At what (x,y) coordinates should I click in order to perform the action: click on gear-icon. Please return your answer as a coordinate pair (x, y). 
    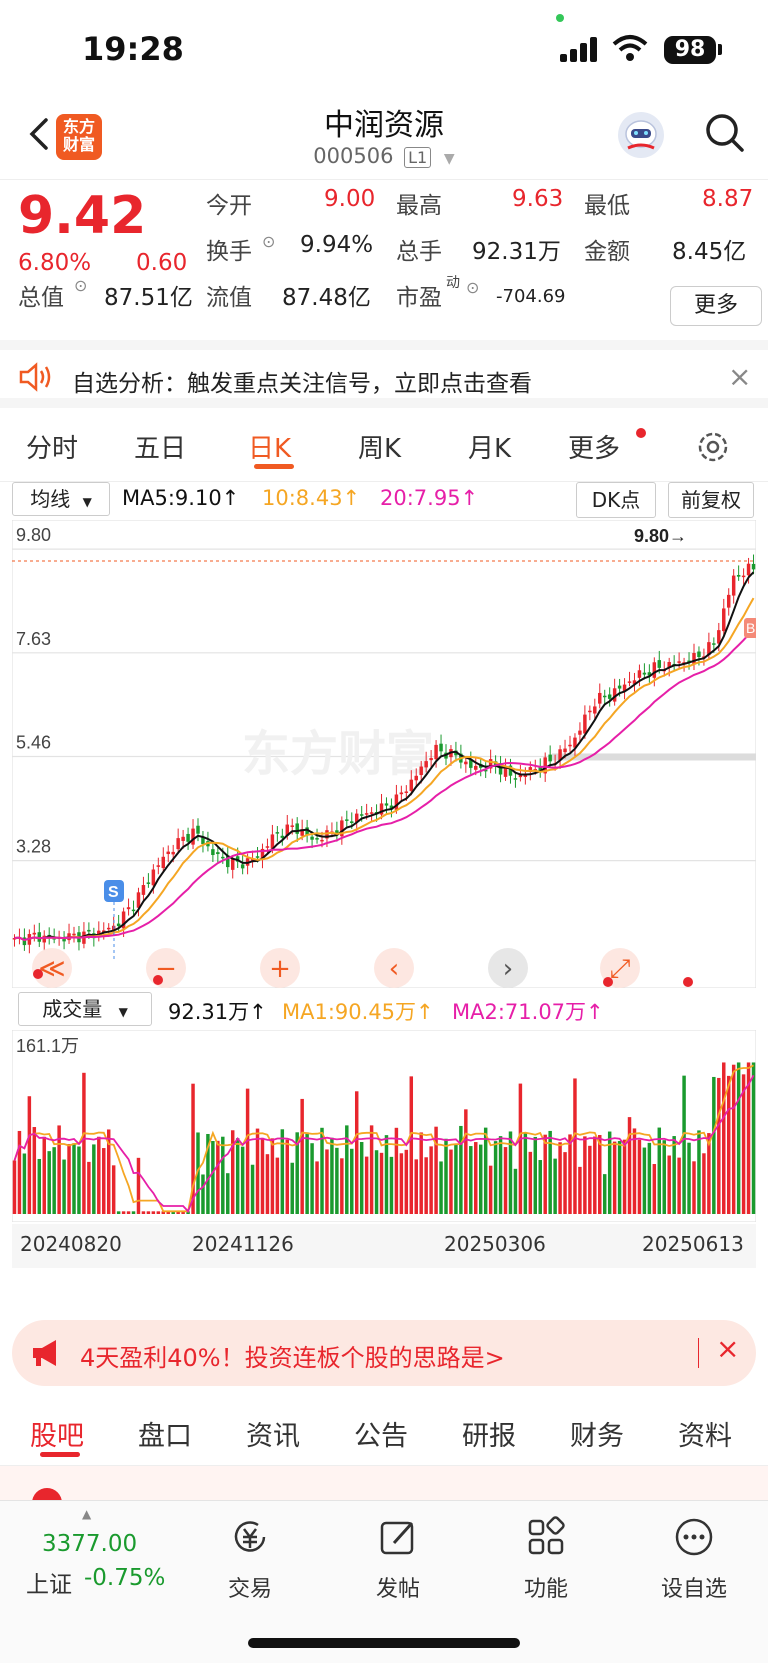
    Looking at the image, I should click on (713, 447).